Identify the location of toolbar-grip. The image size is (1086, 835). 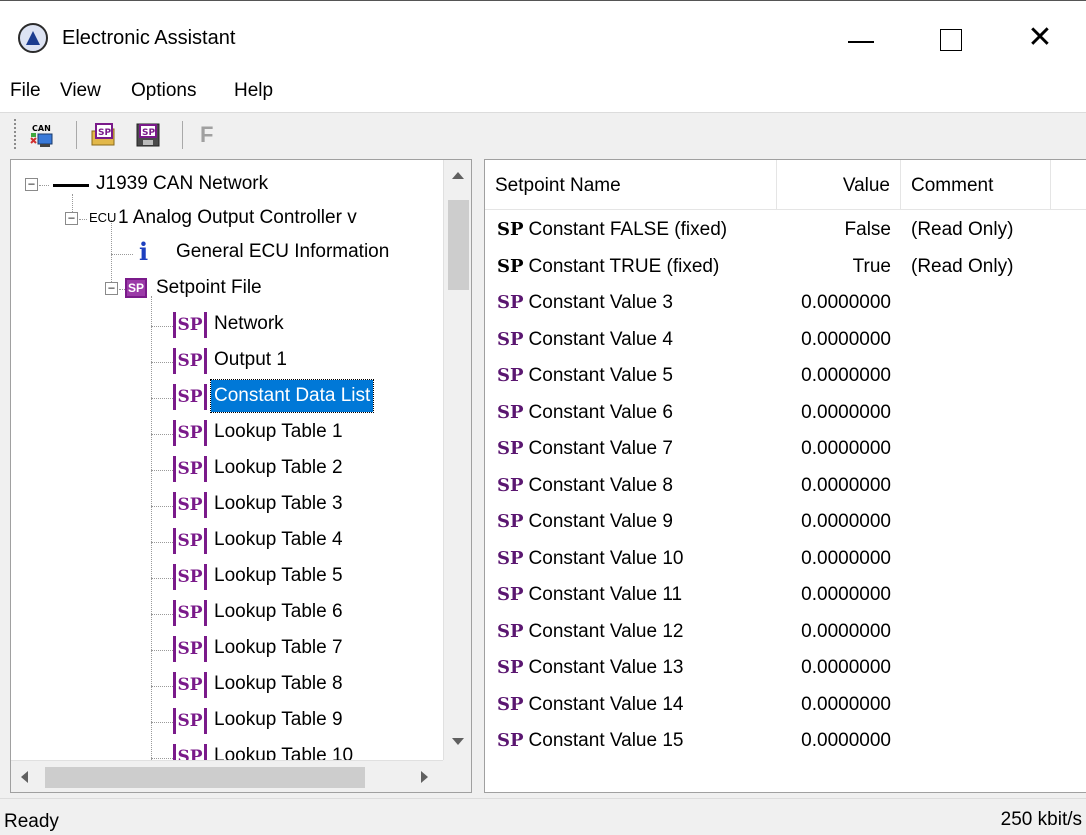
(16, 134).